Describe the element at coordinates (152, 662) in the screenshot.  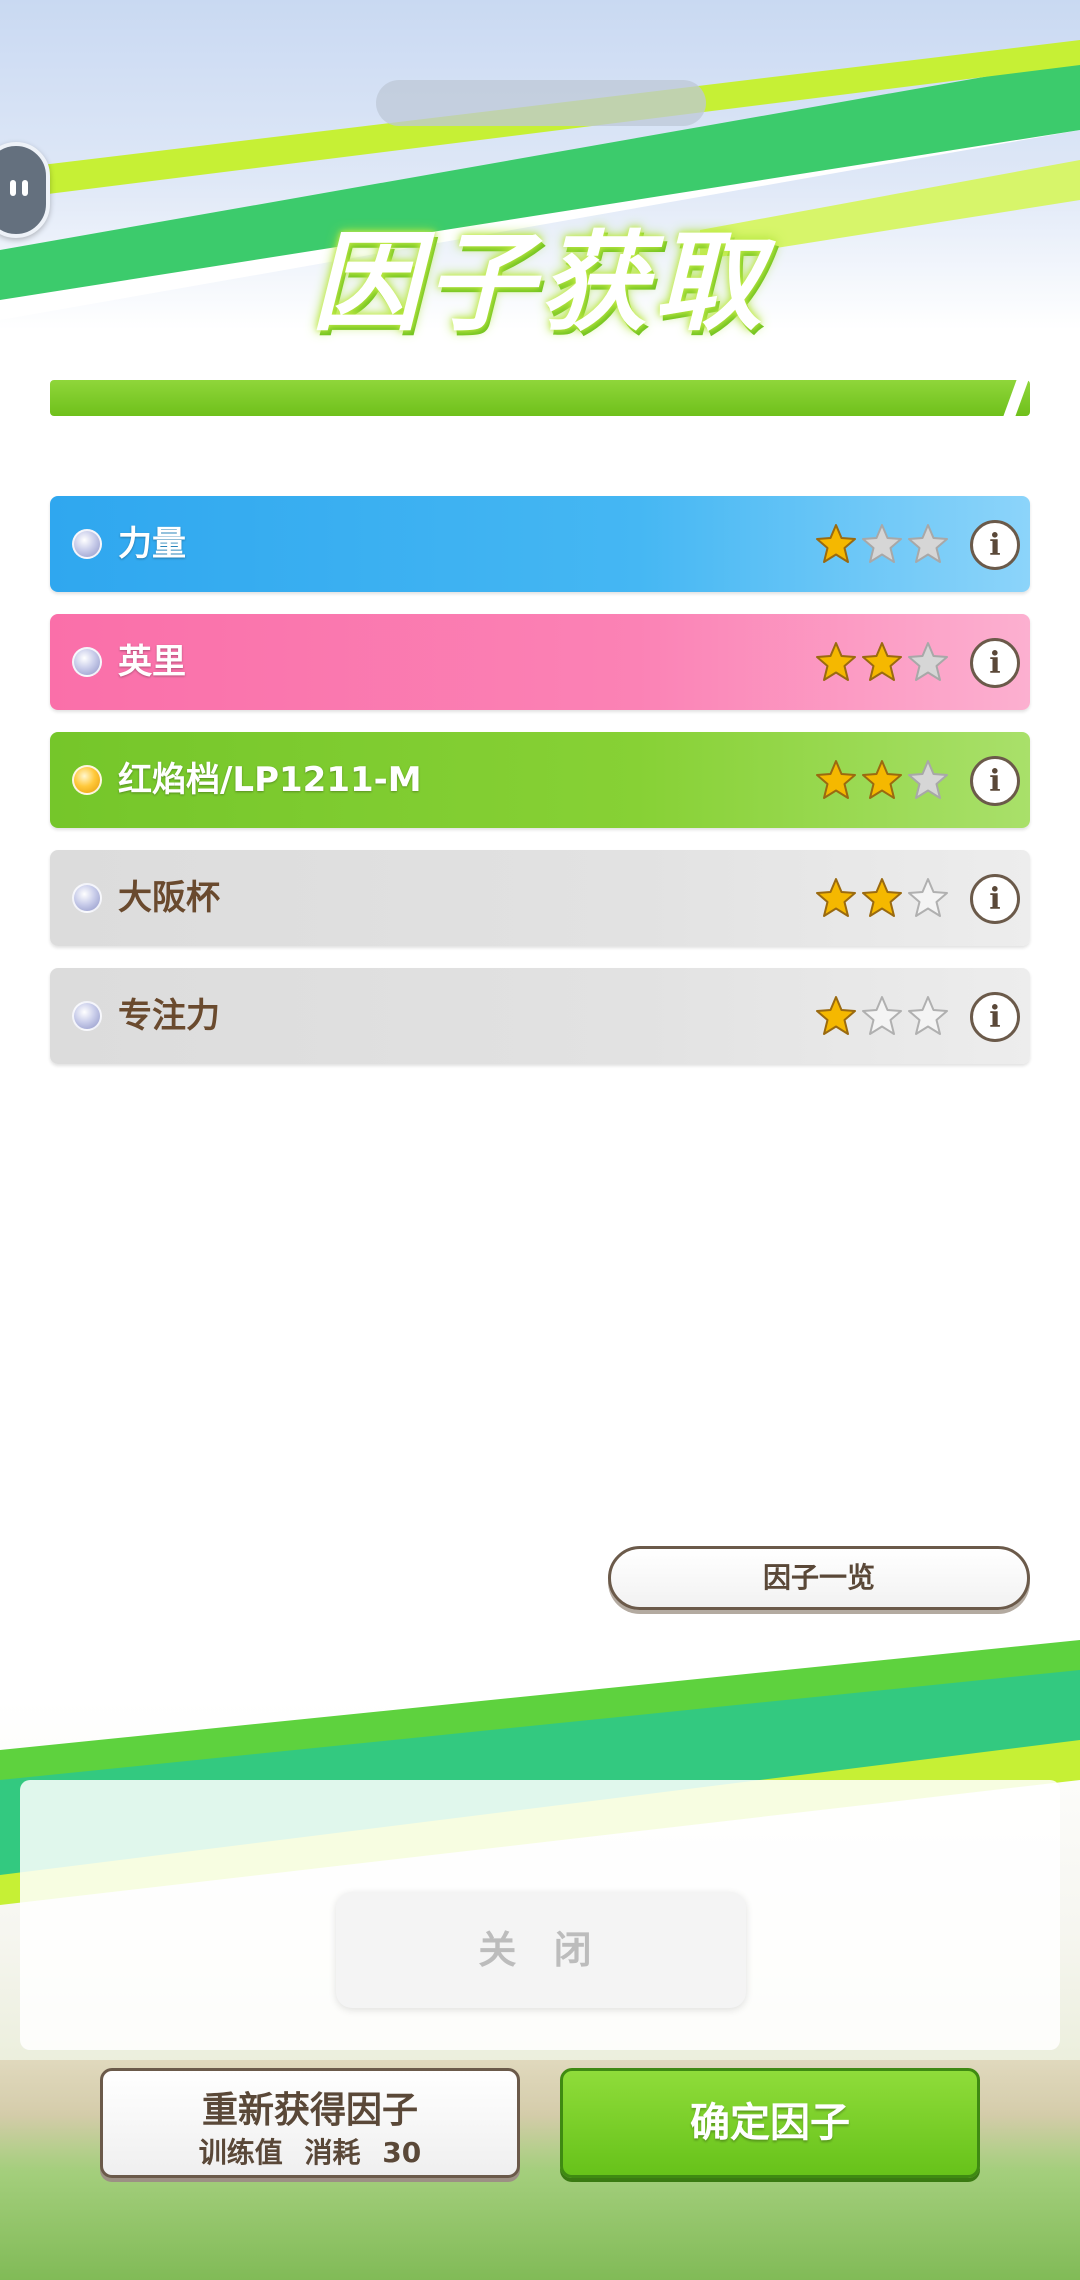
I see `factor-name: 英里` at that location.